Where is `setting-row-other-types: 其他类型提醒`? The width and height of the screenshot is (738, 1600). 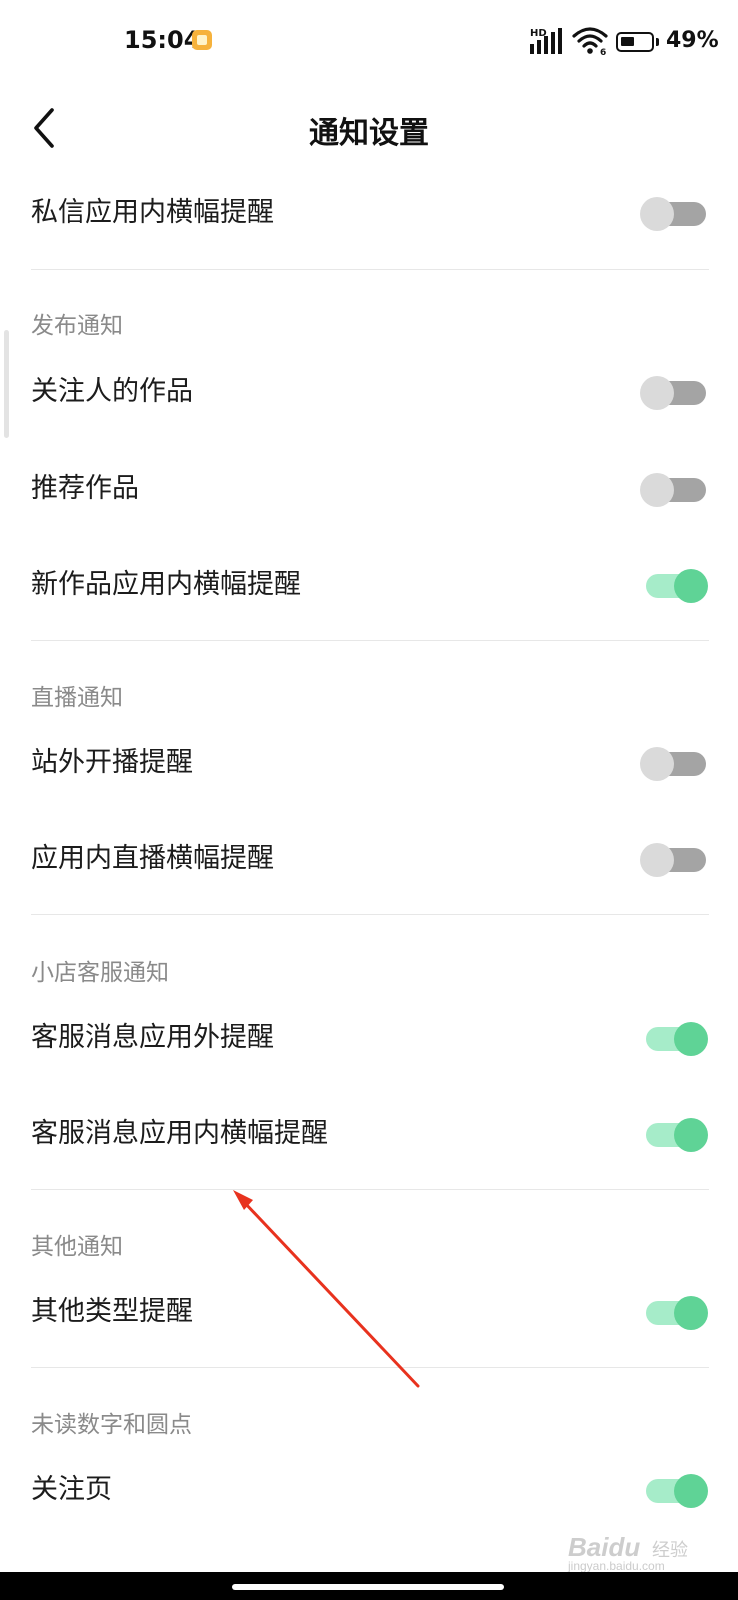
setting-row-other-types: 其他类型提醒 is located at coordinates (369, 1312).